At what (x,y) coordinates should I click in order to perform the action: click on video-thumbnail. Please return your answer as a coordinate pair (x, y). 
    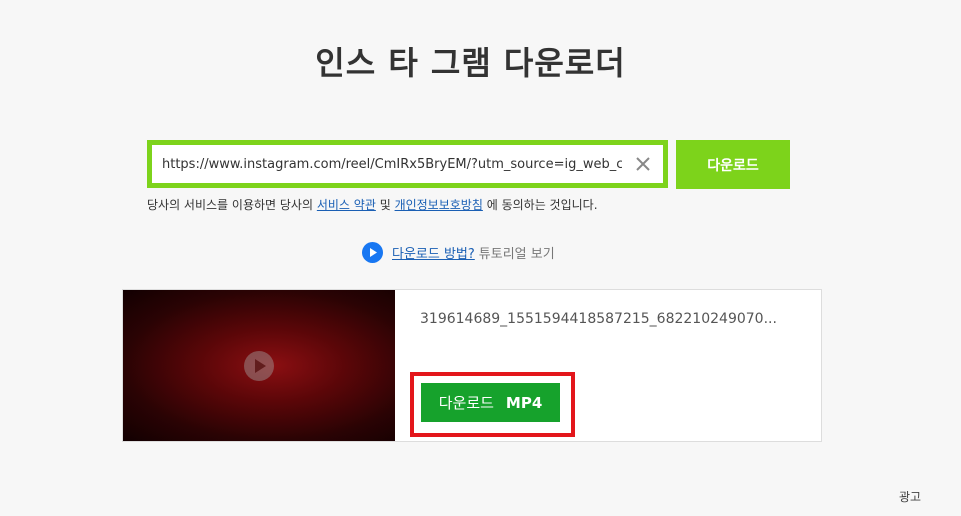
    Looking at the image, I should click on (259, 365).